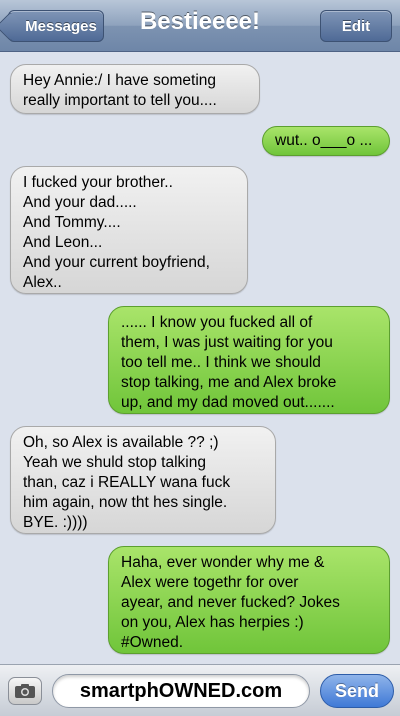 This screenshot has height=716, width=400. What do you see at coordinates (356, 26) in the screenshot?
I see `edit-button: Edit` at bounding box center [356, 26].